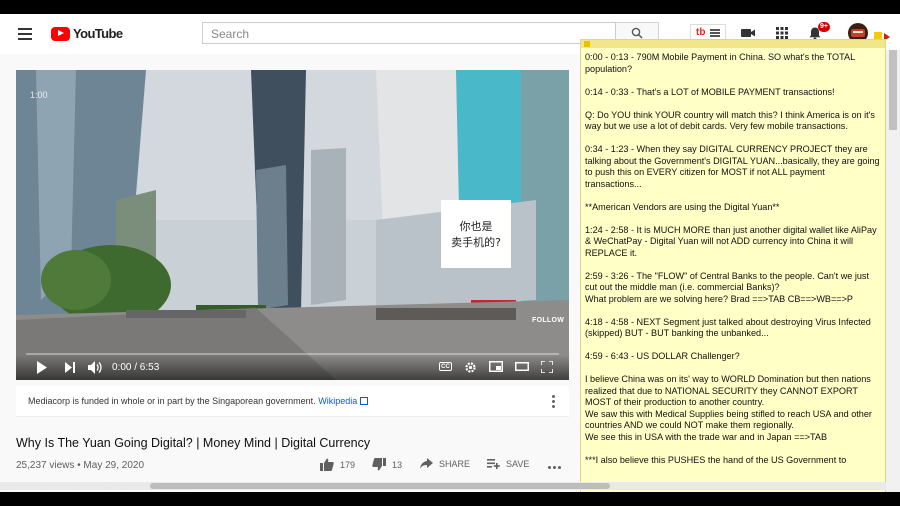 This screenshot has height=506, width=900. Describe the element at coordinates (98, 33) in the screenshot. I see `logo-text: YouTube` at that location.